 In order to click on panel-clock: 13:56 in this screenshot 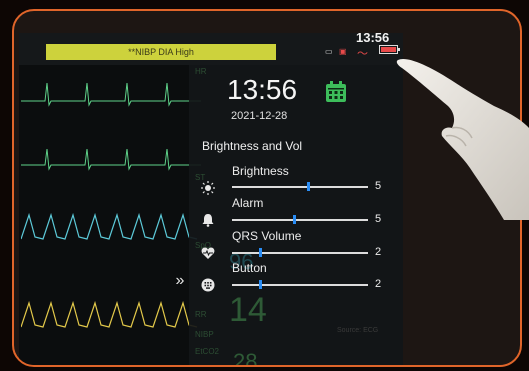, I will do `click(262, 89)`.